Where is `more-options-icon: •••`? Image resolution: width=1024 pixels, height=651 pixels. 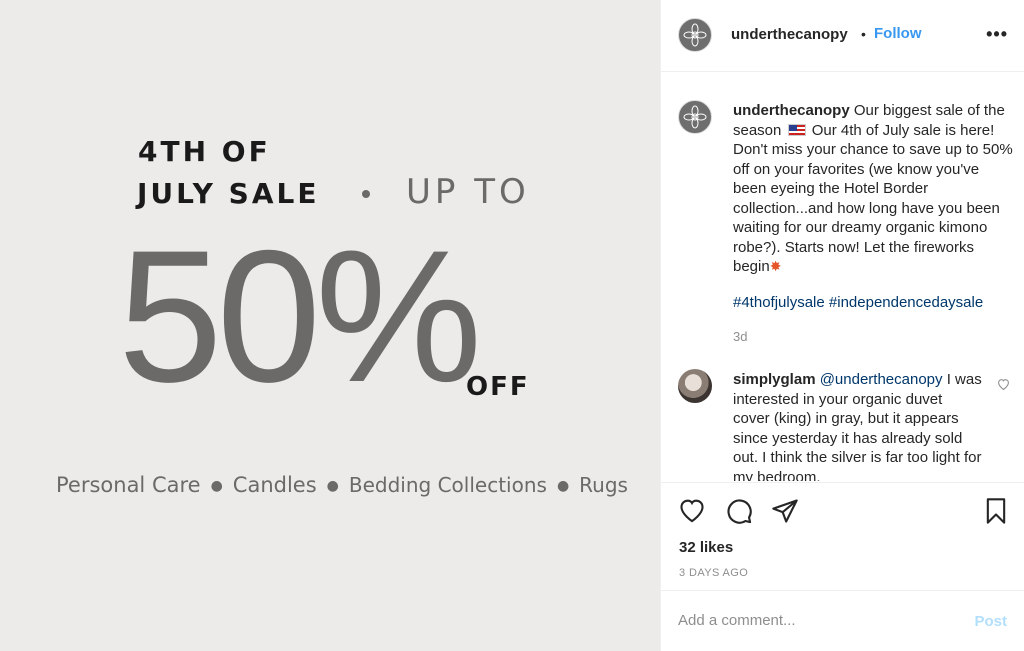 more-options-icon: ••• is located at coordinates (997, 34).